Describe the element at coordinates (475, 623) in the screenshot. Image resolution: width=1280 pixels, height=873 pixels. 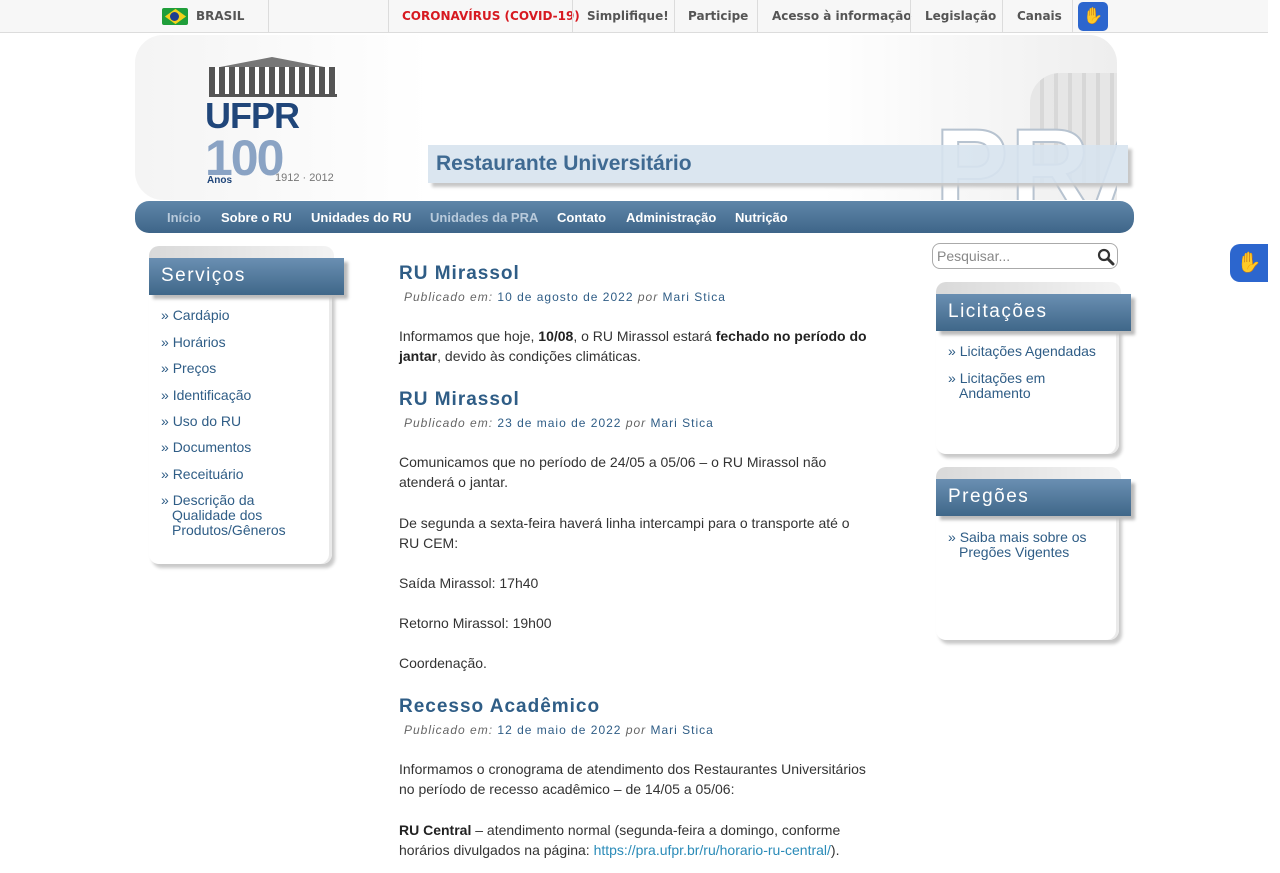
I see `post-paragraph: Retorno Mirassol: 19h00` at that location.